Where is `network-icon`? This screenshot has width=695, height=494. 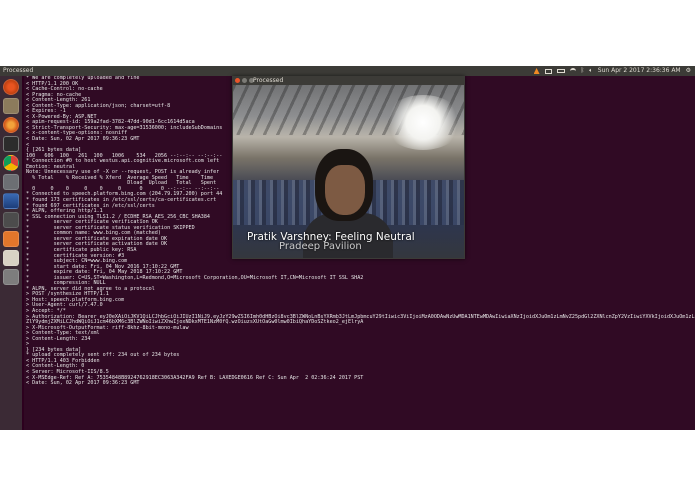
network-icon is located at coordinates (572, 71).